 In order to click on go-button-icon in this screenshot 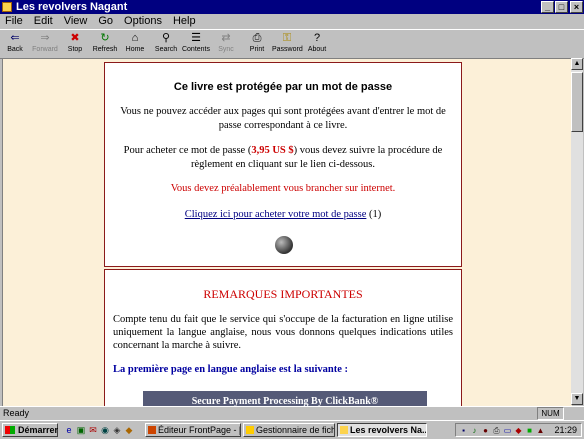, I will do `click(284, 245)`.